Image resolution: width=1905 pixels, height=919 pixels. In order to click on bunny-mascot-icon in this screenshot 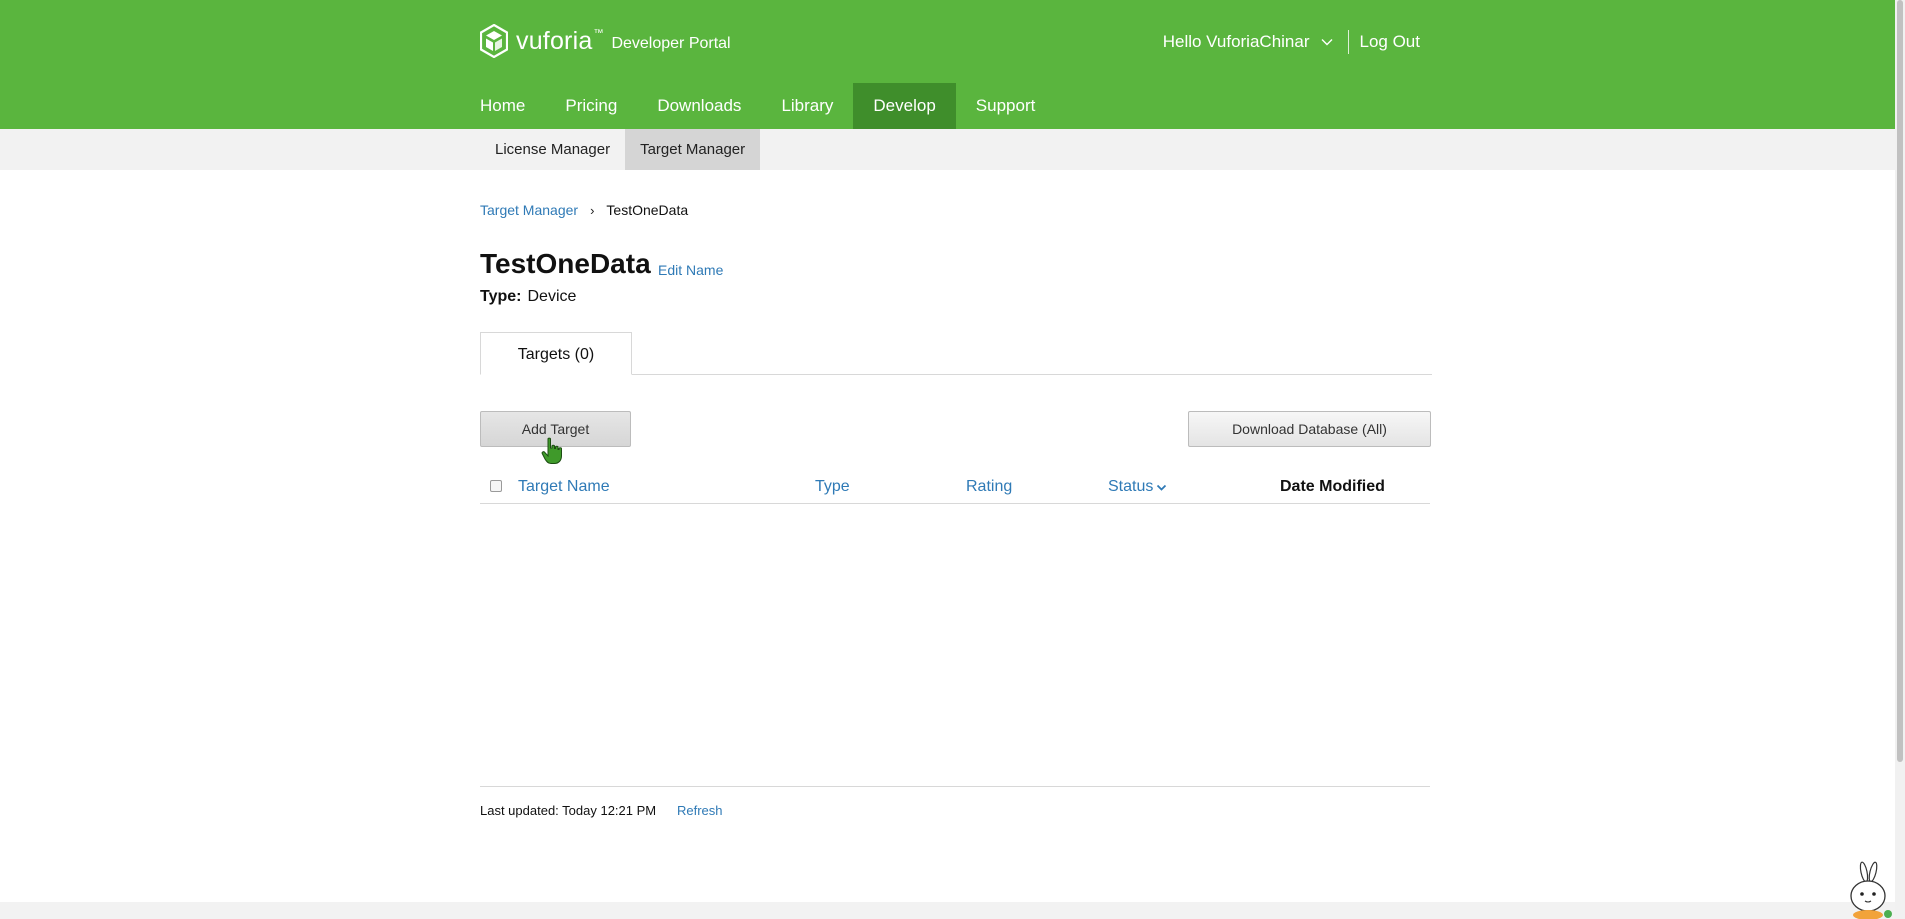, I will do `click(1867, 889)`.